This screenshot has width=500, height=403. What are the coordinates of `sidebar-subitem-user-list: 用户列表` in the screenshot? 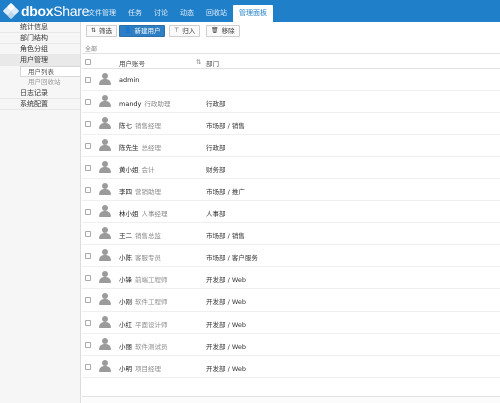 It's located at (50, 71).